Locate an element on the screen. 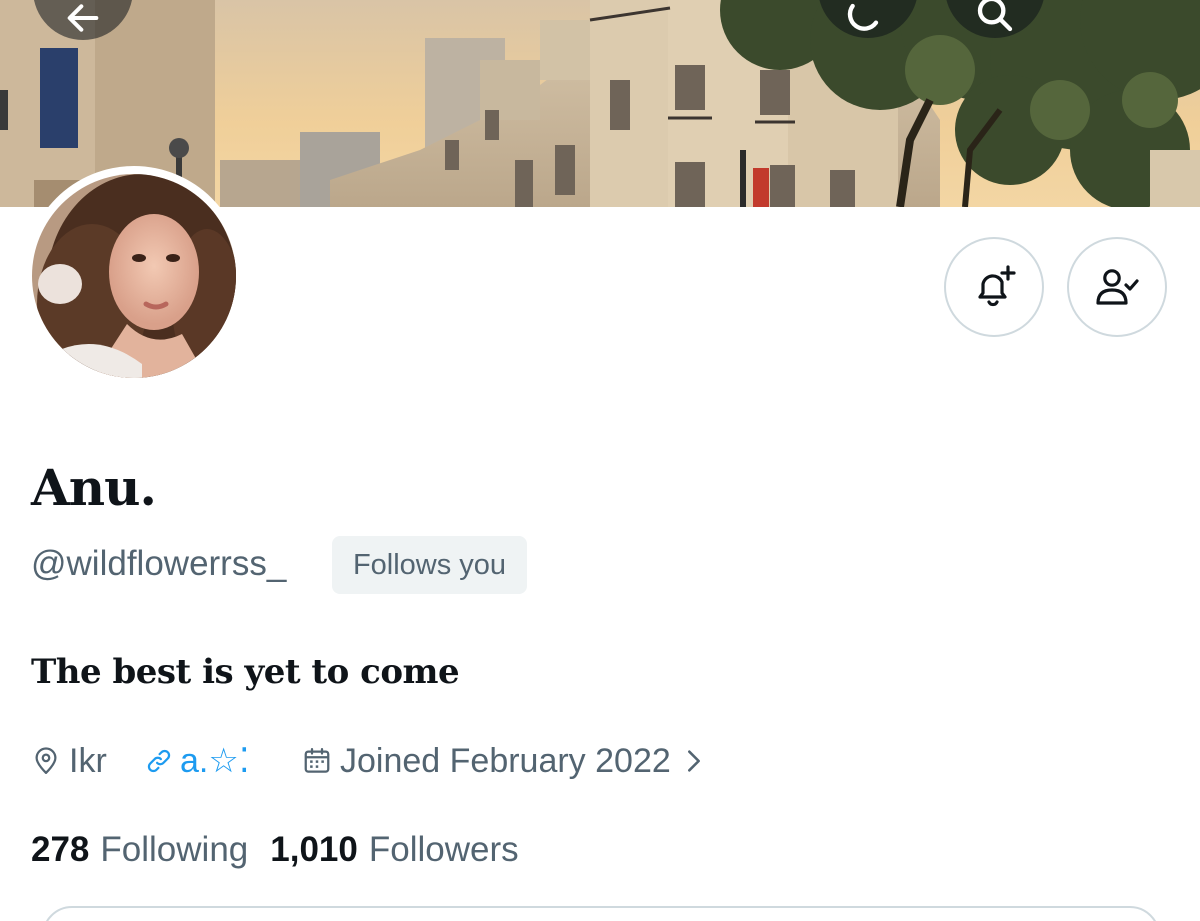 This screenshot has height=921, width=1200. link-icon is located at coordinates (159, 761).